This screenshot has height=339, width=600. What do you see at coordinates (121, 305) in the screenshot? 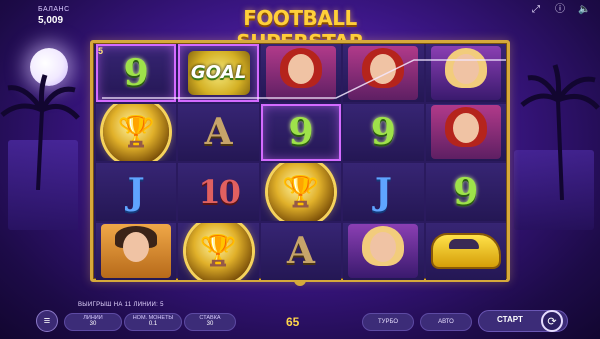
I see `win-message: ВЫИГРЫШ НА 11 ЛИНИИ: 5` at bounding box center [121, 305].